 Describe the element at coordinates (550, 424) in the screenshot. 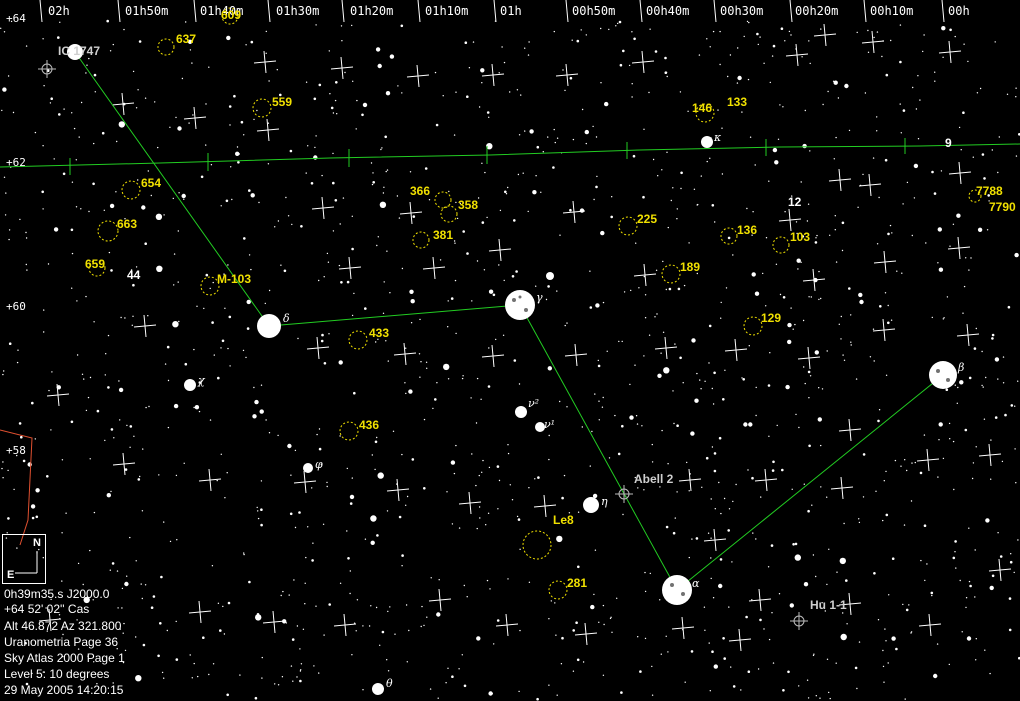

I see `greek-nu1: ν¹` at that location.